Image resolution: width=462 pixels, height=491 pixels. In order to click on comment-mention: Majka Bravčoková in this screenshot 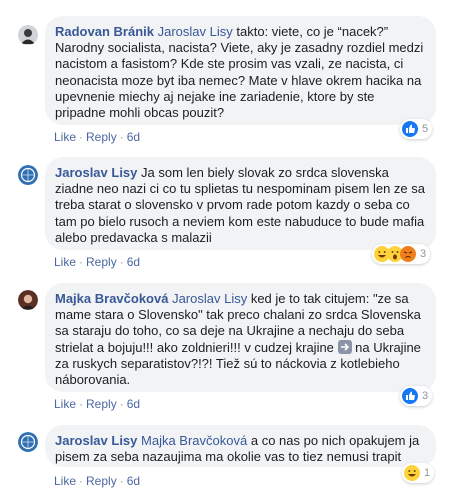, I will do `click(194, 440)`.